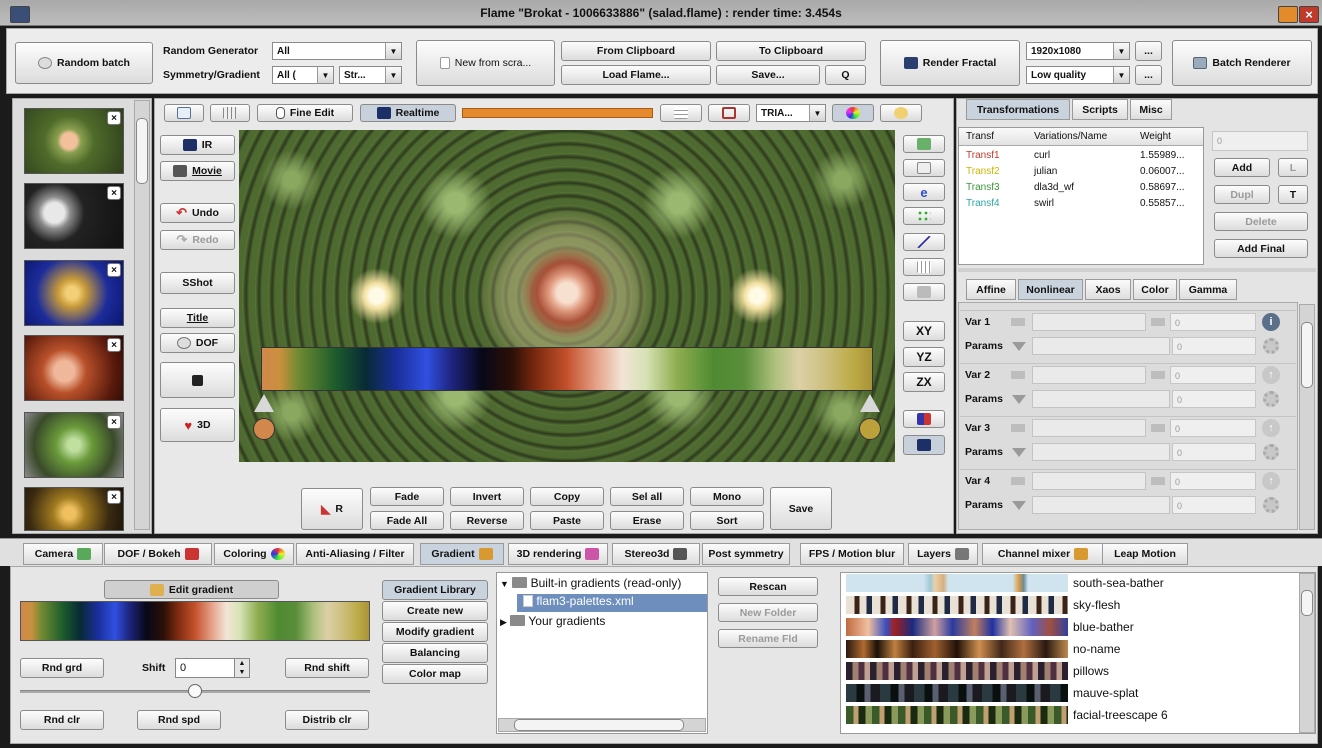  I want to click on tab-anti-aliasing-filter: Anti-Aliasing / Filter, so click(355, 554).